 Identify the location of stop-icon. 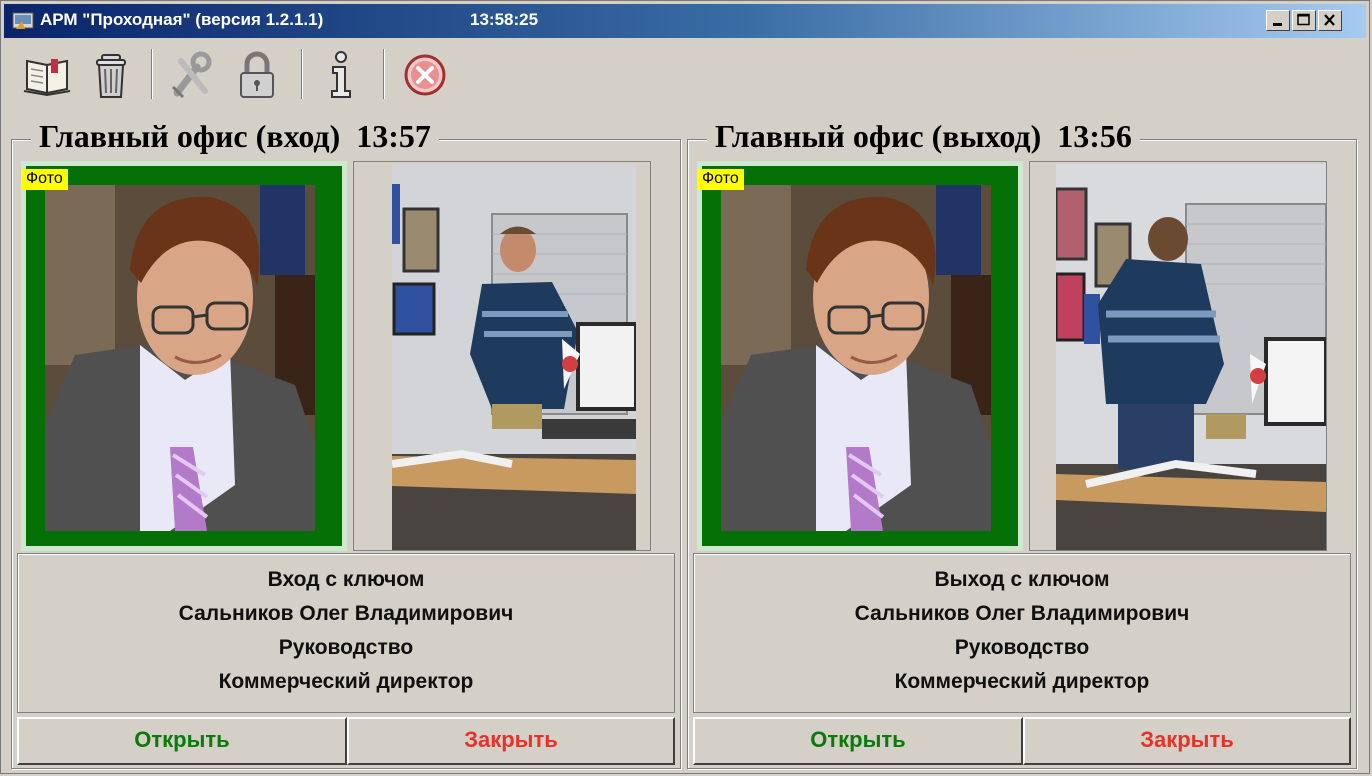
(425, 75).